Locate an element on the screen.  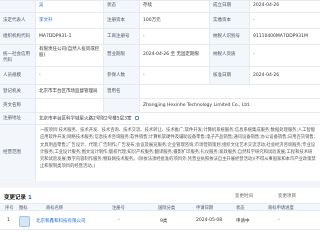
info-row: 登记机关 北京市丰台区市场监督管理局 曾用名 is located at coordinates (160, 92).